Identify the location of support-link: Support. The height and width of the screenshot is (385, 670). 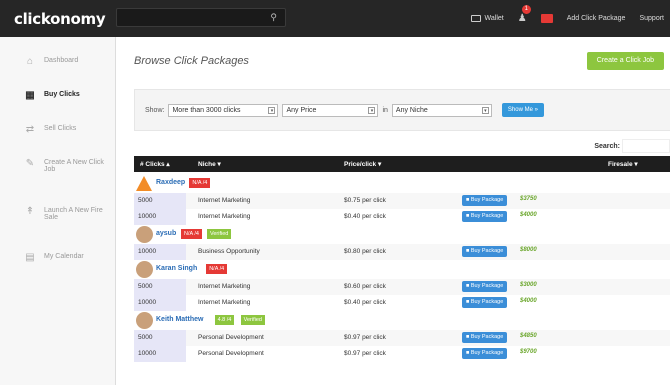
(651, 18).